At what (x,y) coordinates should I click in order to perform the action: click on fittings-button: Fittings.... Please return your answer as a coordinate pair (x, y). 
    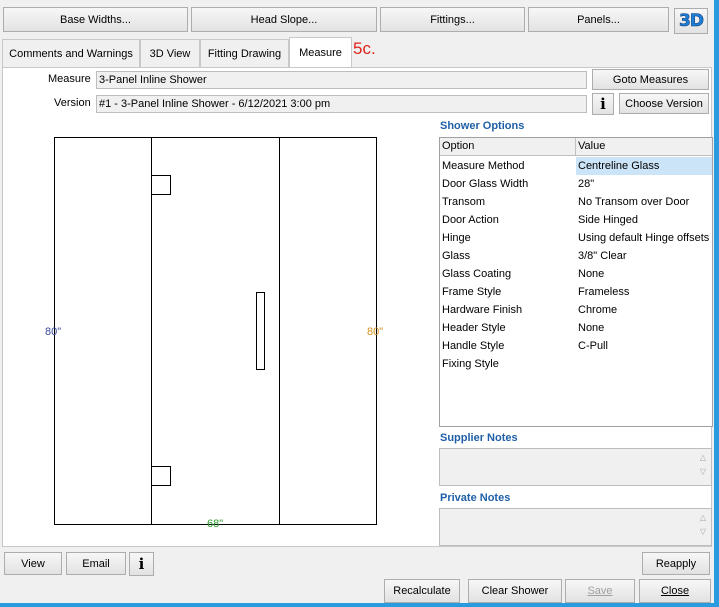
    Looking at the image, I should click on (452, 19).